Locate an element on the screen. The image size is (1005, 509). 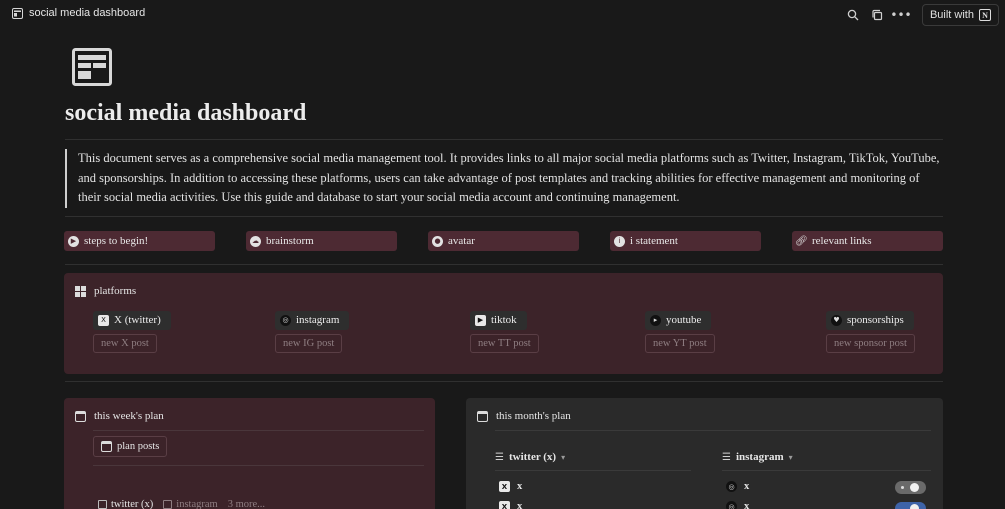
breadcrumb: social media dashboard is located at coordinates (78, 13).